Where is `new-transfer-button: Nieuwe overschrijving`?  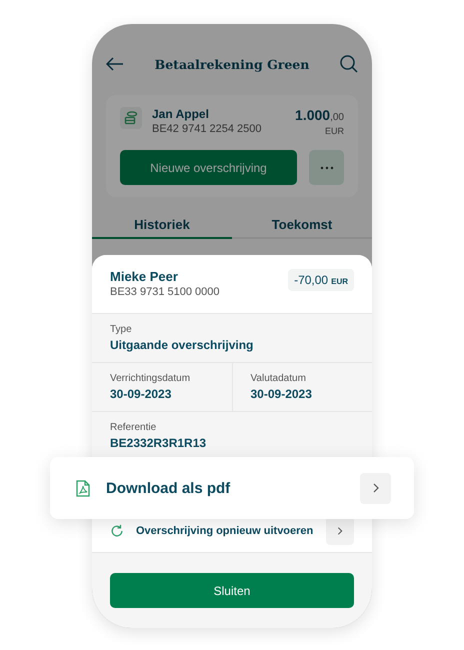
new-transfer-button: Nieuwe overschrijving is located at coordinates (208, 167).